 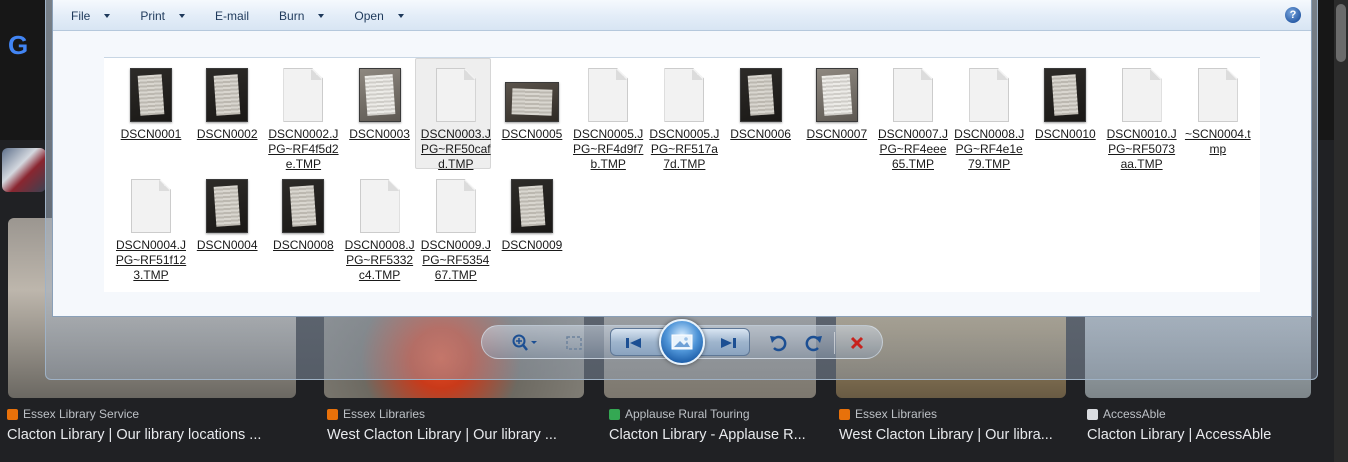 What do you see at coordinates (292, 15) in the screenshot?
I see `burn-menu-label: Burn` at bounding box center [292, 15].